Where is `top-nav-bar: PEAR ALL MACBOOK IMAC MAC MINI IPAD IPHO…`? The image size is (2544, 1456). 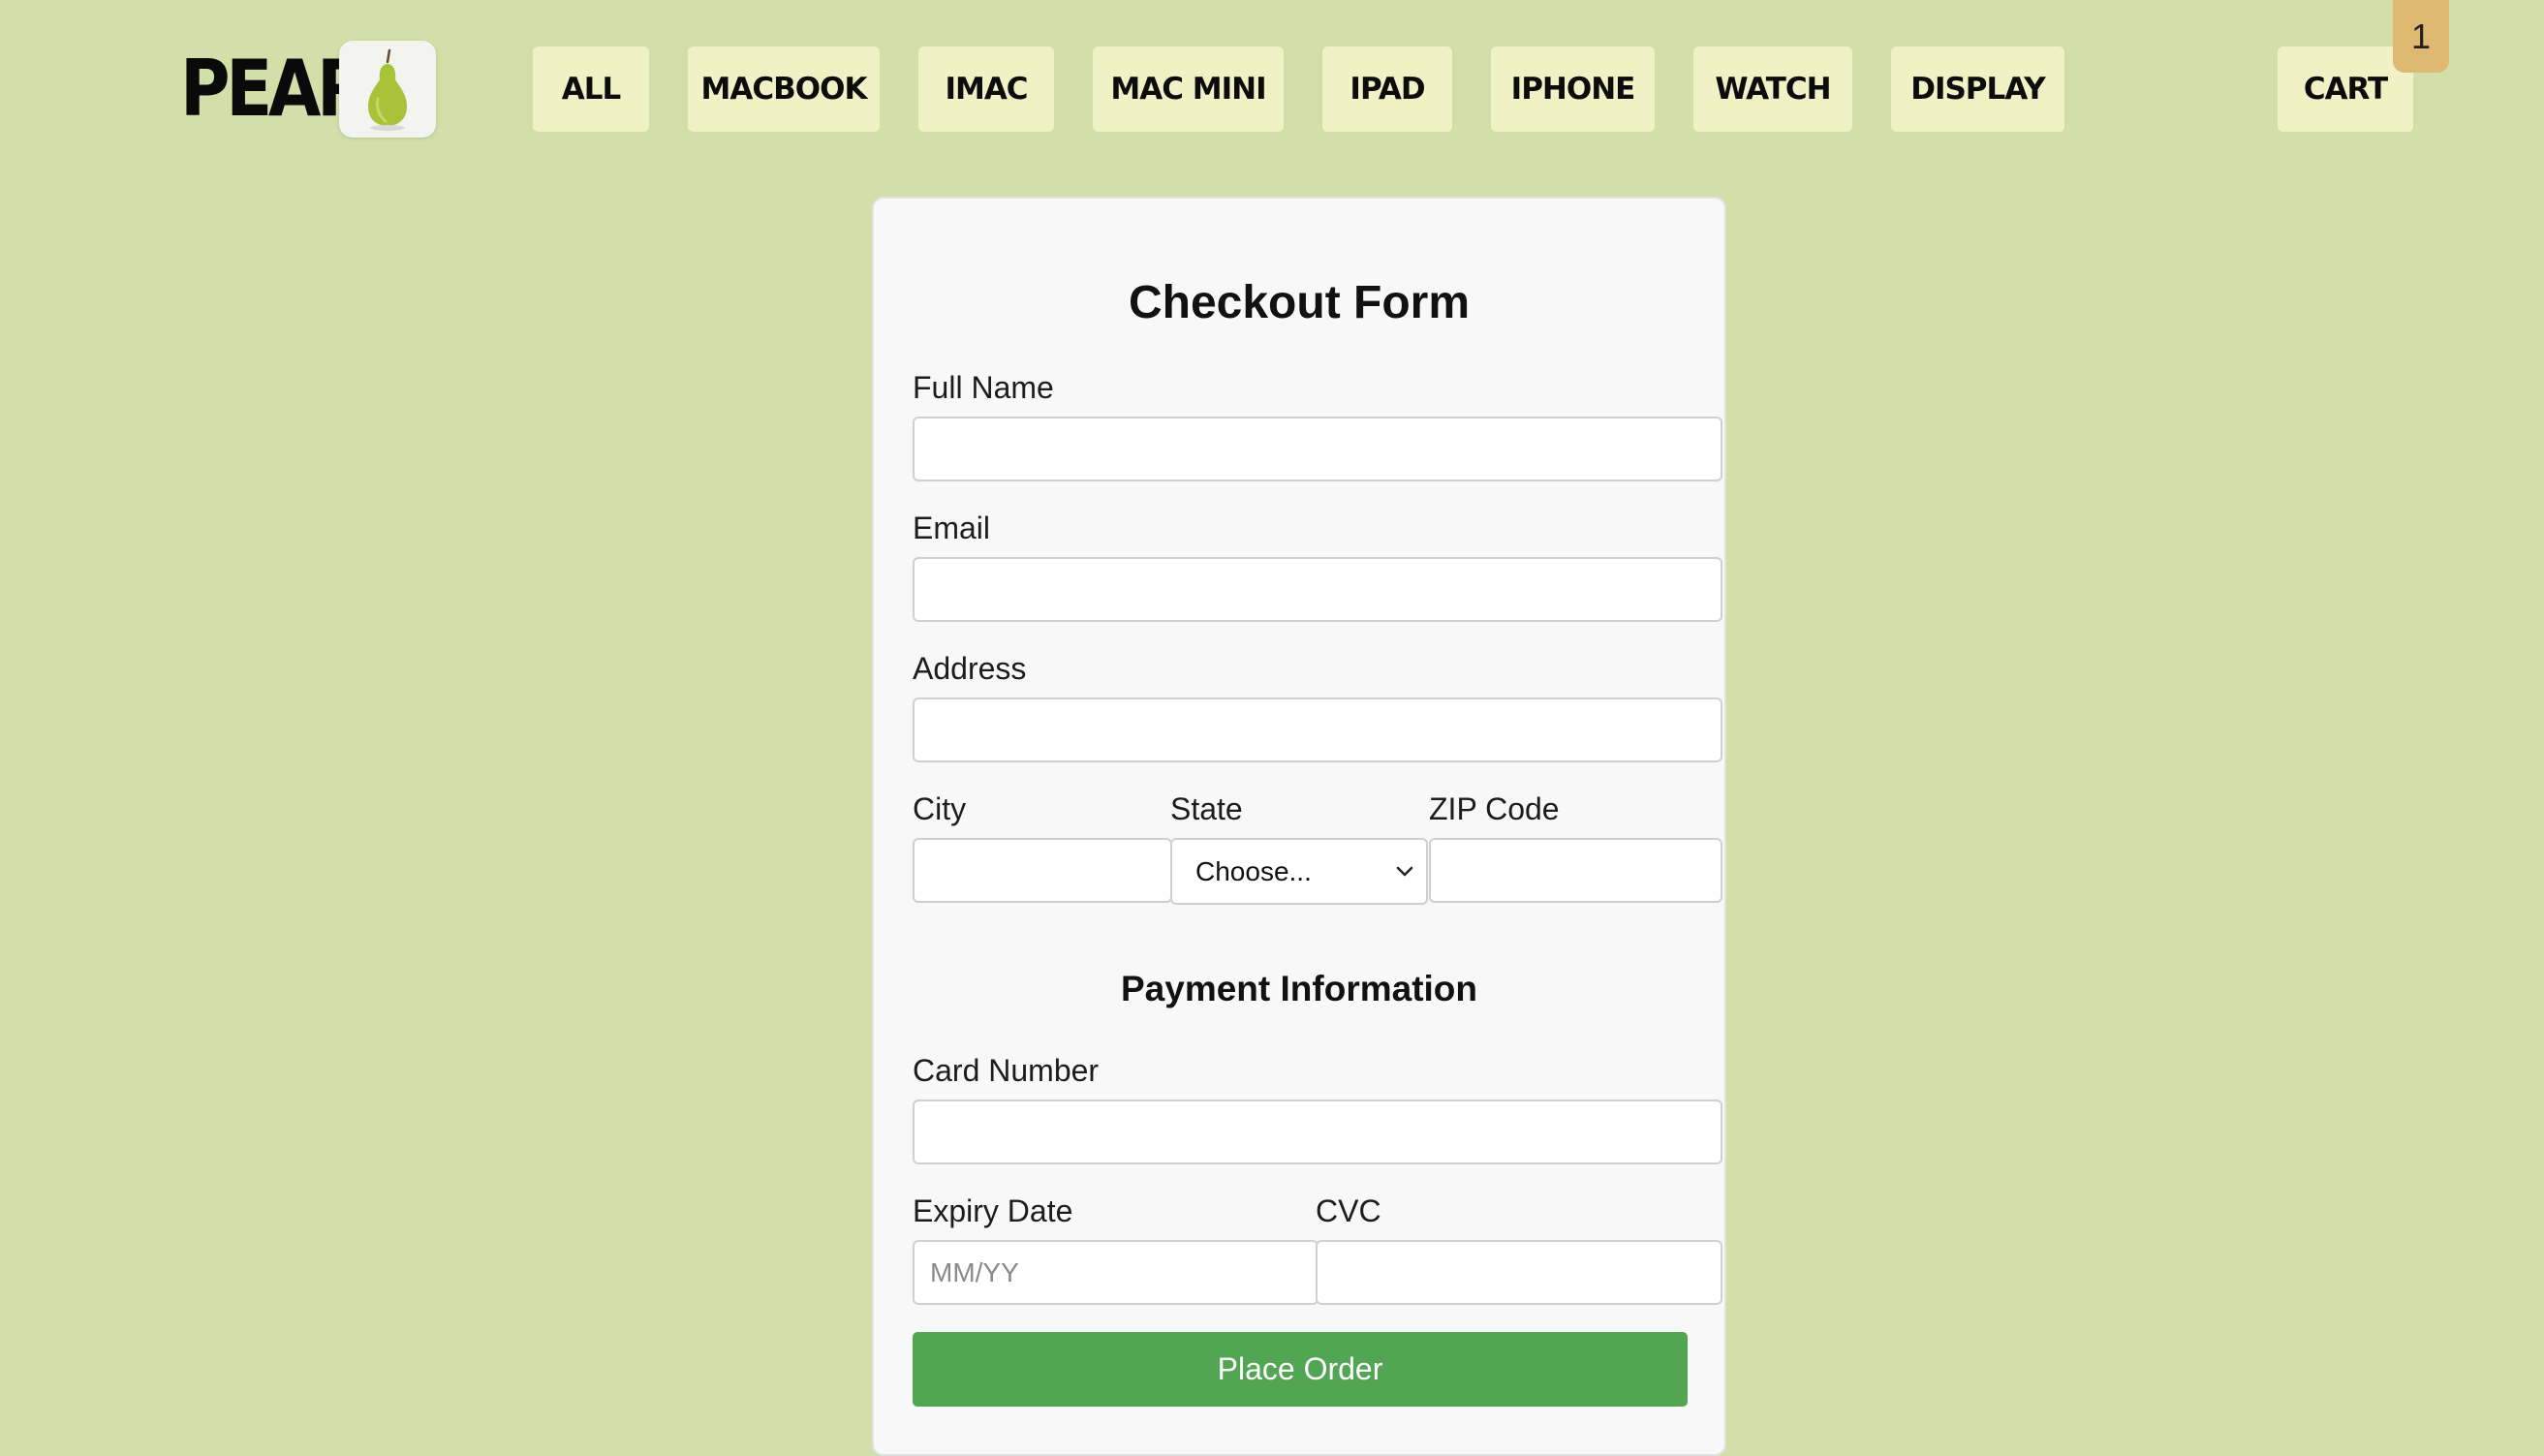
top-nav-bar: PEAR ALL MACBOOK IMAC MAC MINI IPAD IPHO… is located at coordinates (1272, 87).